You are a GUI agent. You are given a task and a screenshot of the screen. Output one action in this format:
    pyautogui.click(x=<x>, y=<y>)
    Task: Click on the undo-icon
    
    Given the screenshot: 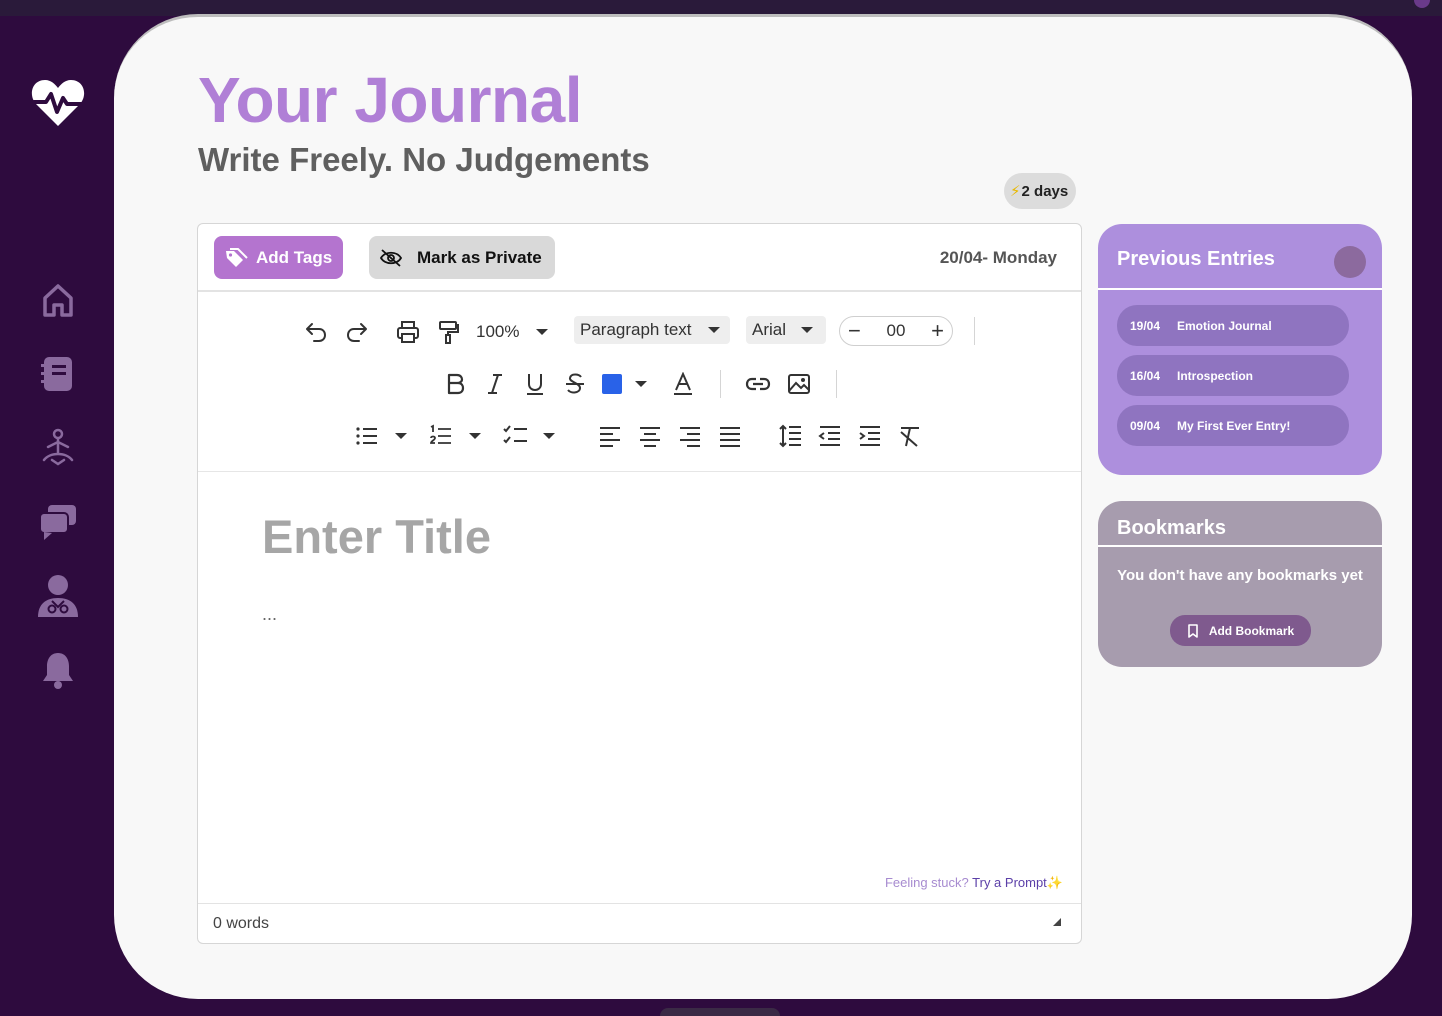 What is the action you would take?
    pyautogui.click(x=316, y=332)
    